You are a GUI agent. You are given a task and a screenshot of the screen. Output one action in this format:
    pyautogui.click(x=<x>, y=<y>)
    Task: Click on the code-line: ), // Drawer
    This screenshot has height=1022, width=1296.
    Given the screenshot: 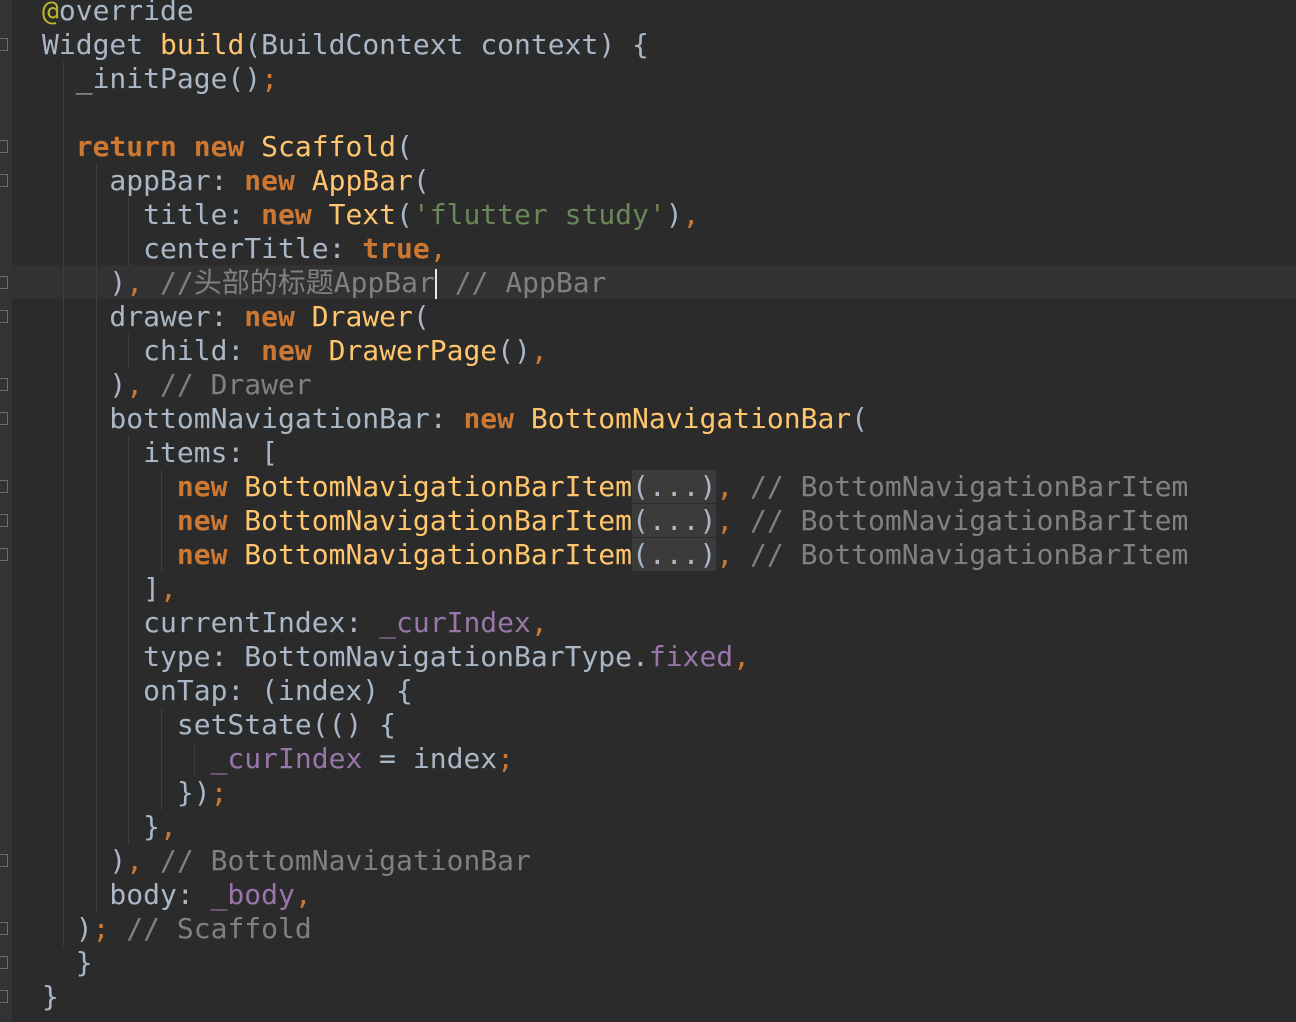 What is the action you would take?
    pyautogui.click(x=177, y=385)
    